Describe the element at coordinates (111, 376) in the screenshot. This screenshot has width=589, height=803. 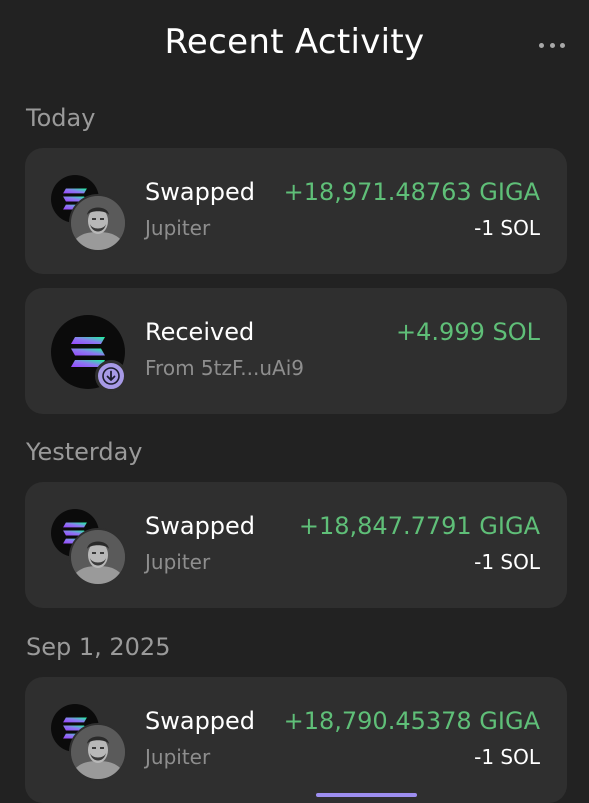
I see `arrow-down-icon` at that location.